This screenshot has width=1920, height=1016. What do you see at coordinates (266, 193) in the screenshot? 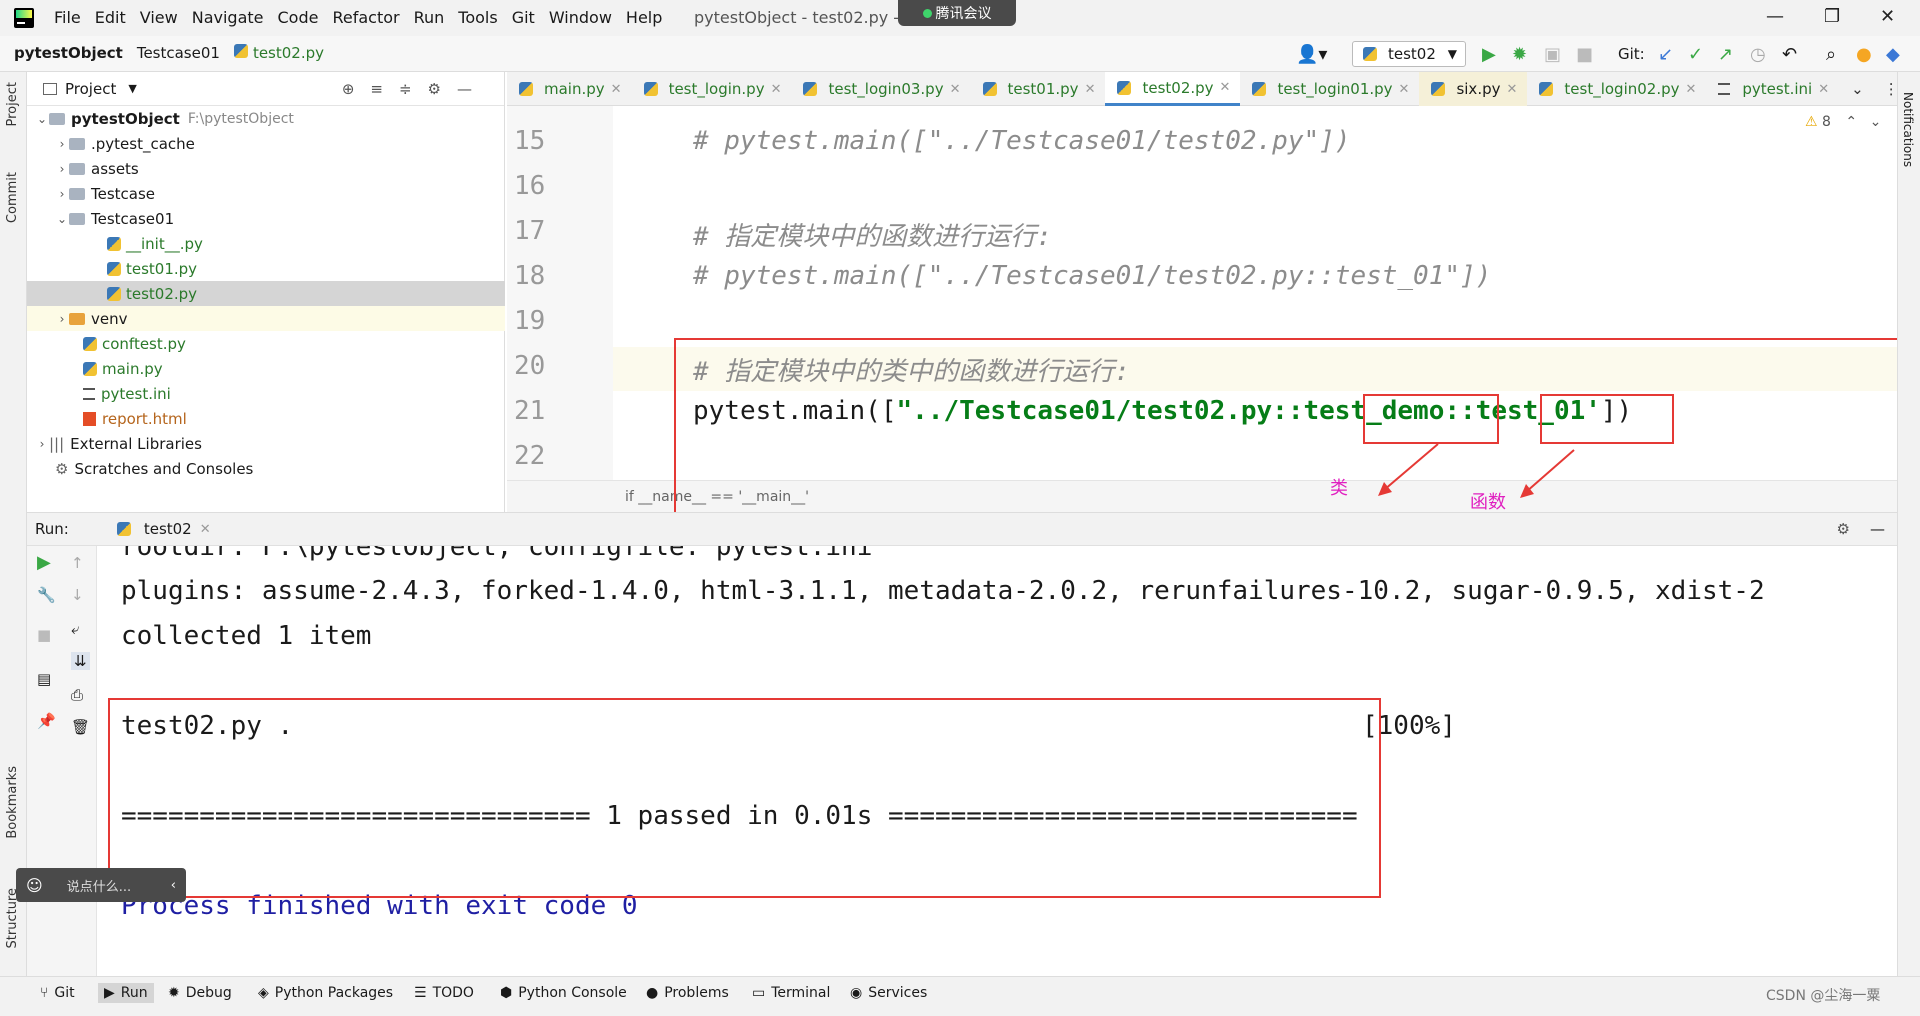
I see `tree-row: › Testcase` at bounding box center [266, 193].